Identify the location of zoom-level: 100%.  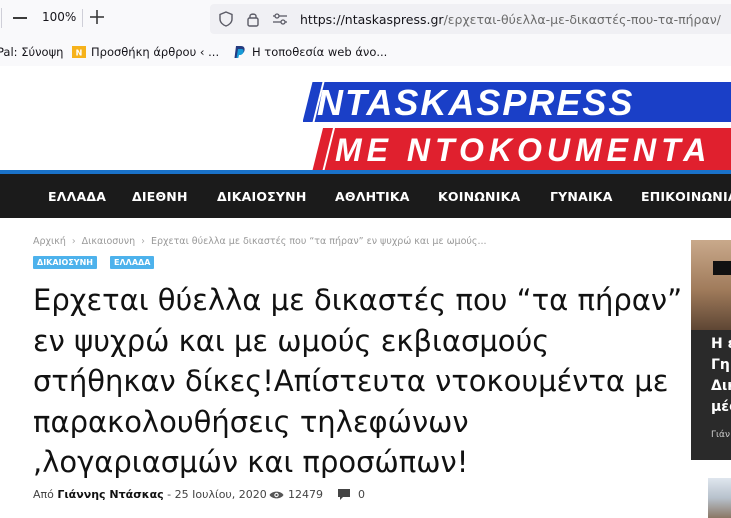
(59, 17).